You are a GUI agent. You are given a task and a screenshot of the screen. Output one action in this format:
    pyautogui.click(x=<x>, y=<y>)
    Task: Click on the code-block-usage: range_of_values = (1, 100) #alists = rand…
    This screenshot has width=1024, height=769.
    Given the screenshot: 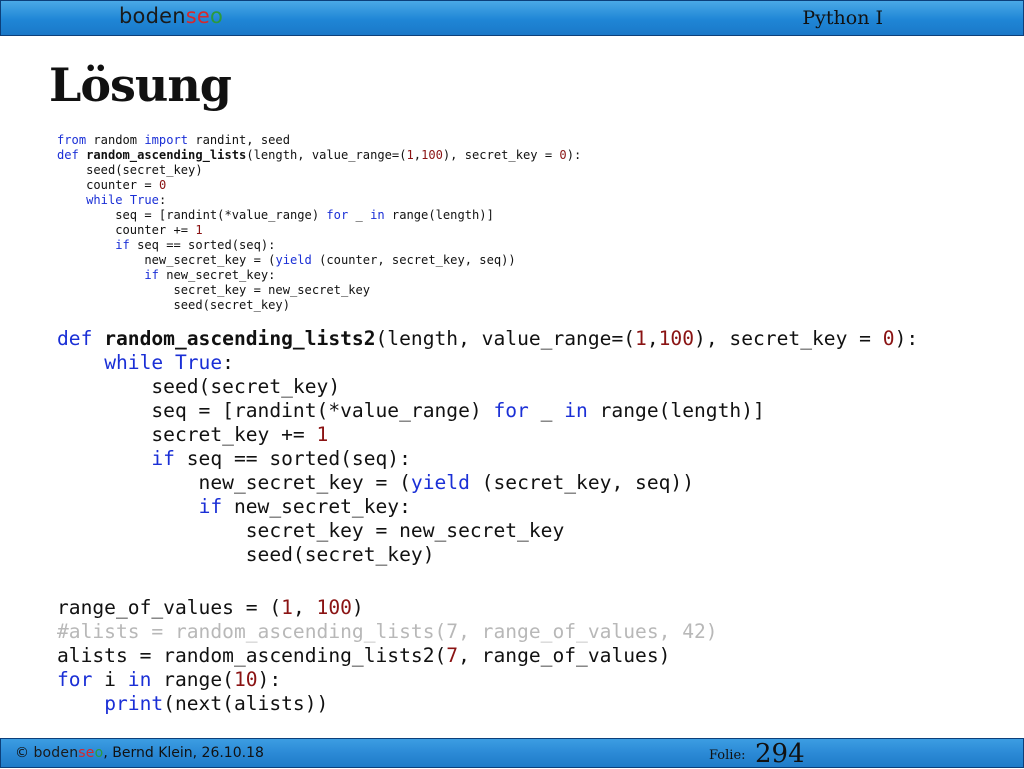 What is the action you would take?
    pyautogui.click(x=387, y=656)
    